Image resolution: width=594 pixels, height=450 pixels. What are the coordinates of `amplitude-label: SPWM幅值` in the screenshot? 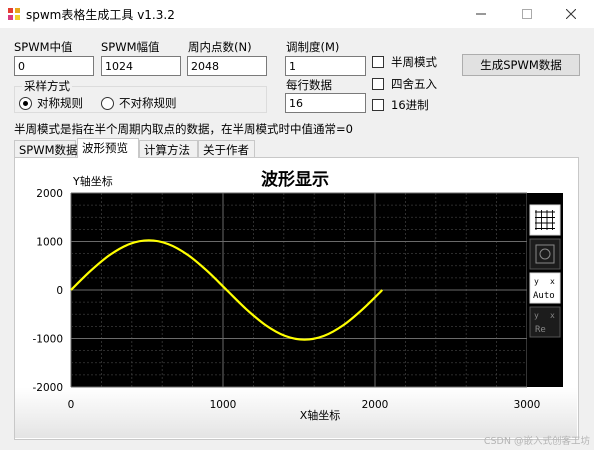 It's located at (130, 47).